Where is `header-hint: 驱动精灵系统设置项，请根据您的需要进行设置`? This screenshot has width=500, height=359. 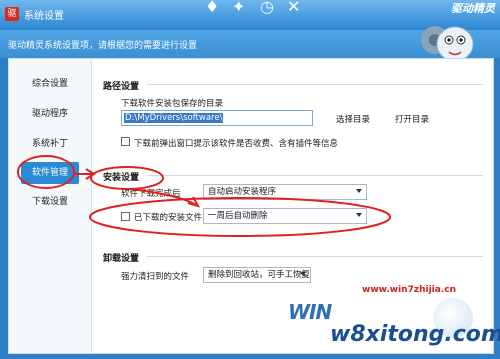
header-hint: 驱动精灵系统设置项，请根据您的需要进行设置 is located at coordinates (103, 46).